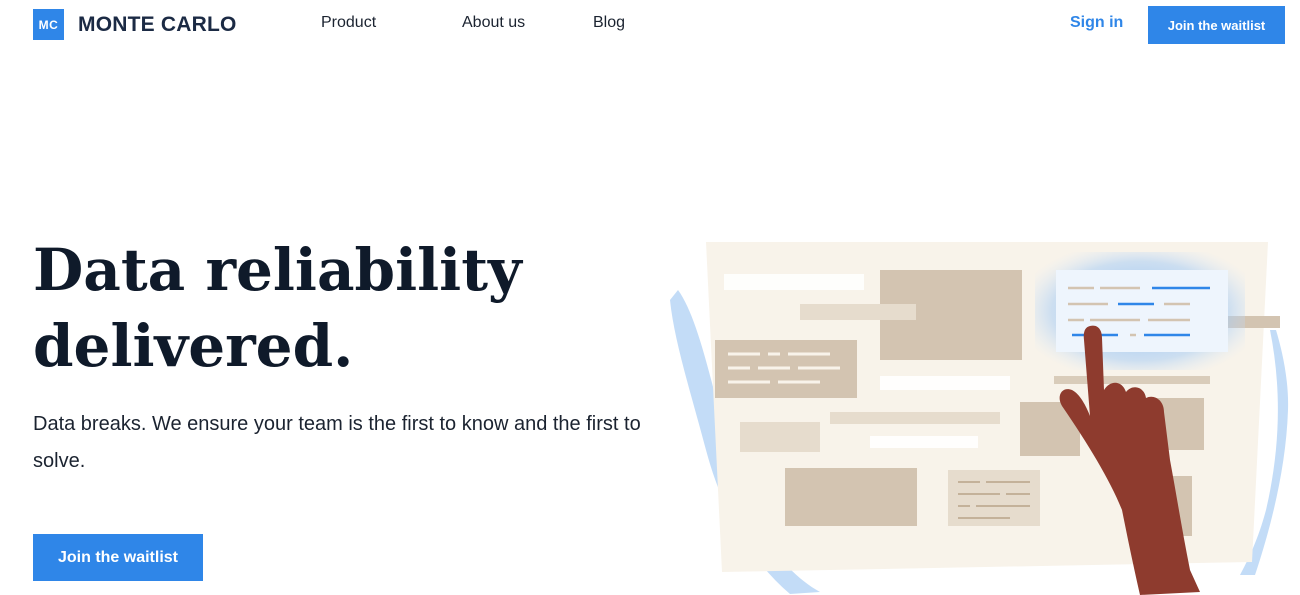 The width and height of the screenshot is (1300, 595). I want to click on nav-about-link: About us, so click(493, 23).